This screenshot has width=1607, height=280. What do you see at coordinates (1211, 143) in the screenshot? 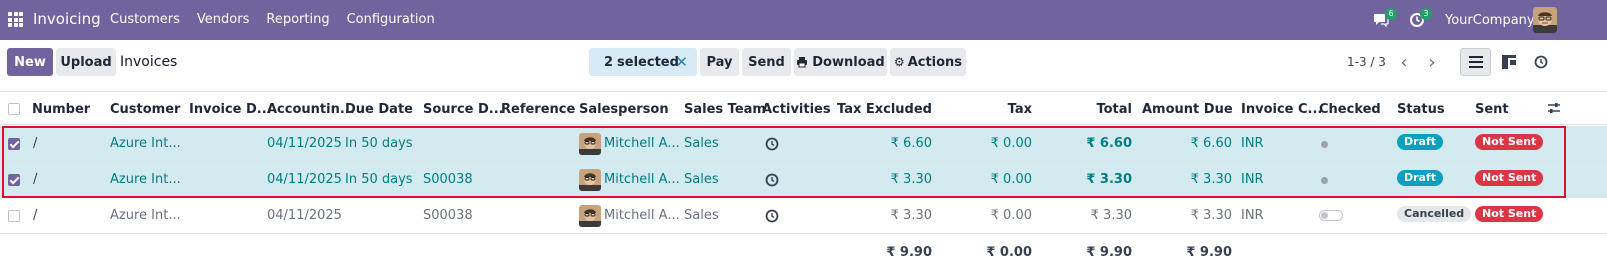
I see `cell-amount-due: ₹ 6.60` at bounding box center [1211, 143].